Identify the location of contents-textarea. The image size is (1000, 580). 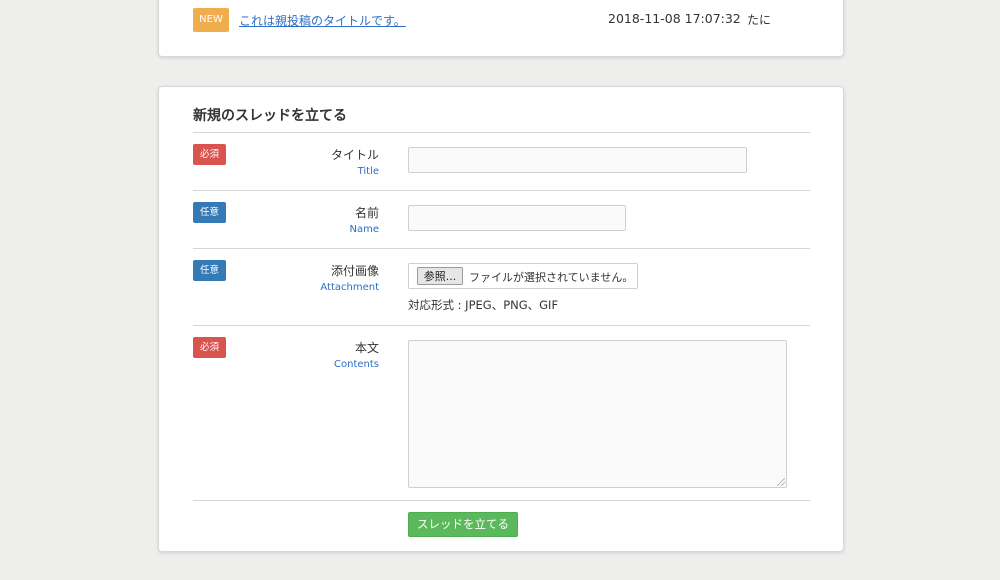
(597, 414).